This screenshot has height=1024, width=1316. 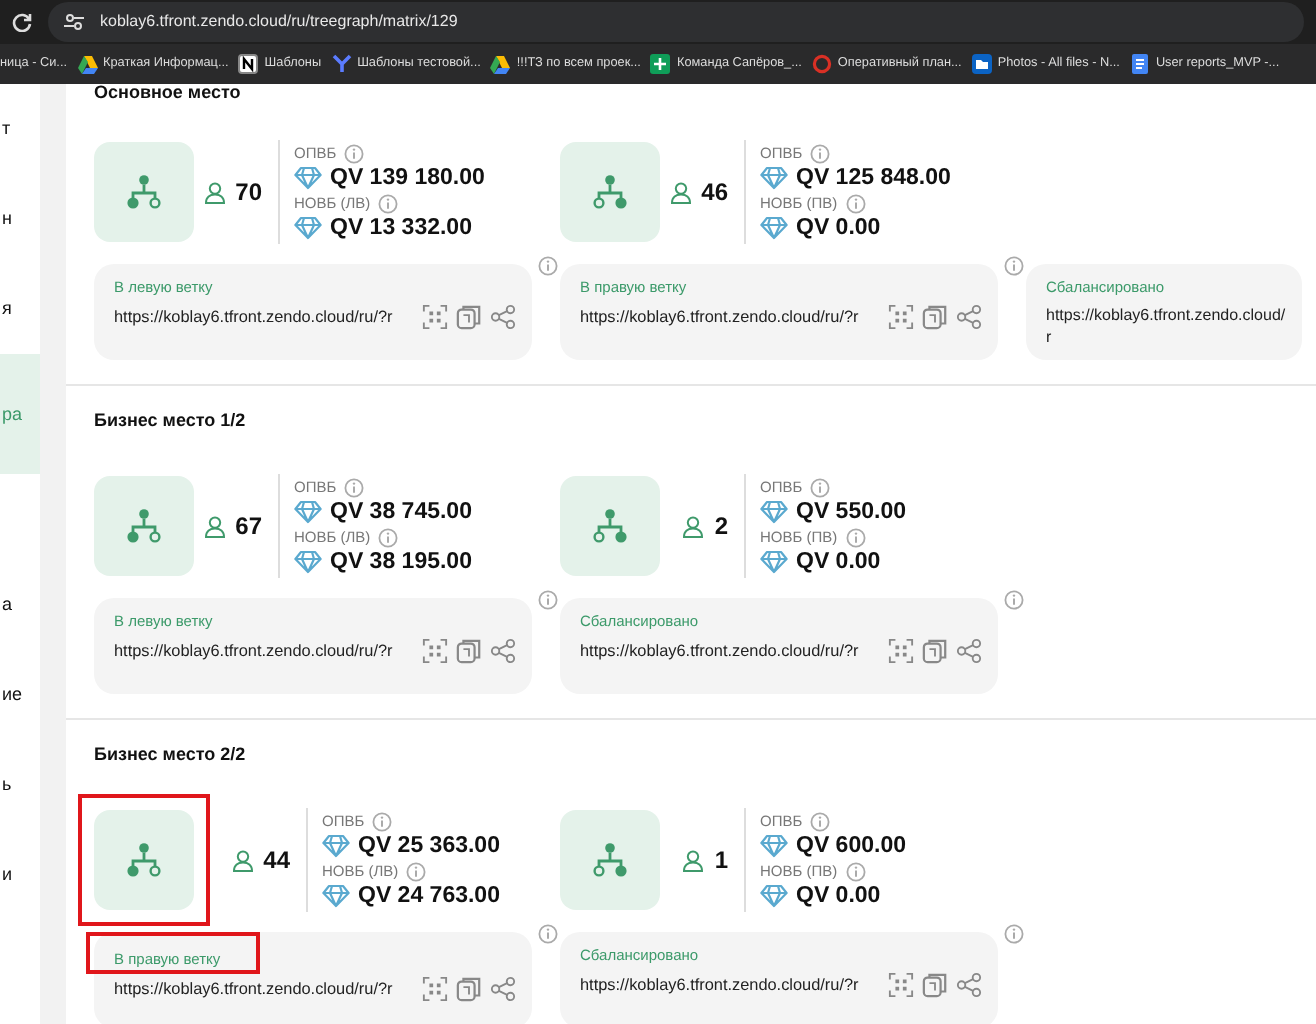 What do you see at coordinates (20, 219) in the screenshot?
I see `sidebar-item: н` at bounding box center [20, 219].